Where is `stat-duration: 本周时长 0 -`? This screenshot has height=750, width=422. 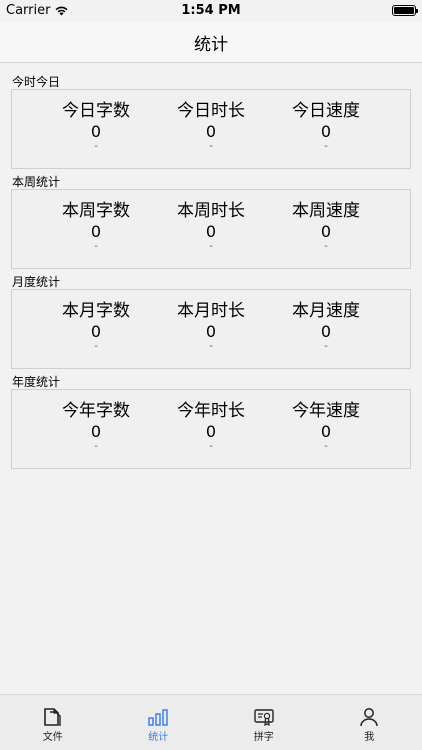 stat-duration: 本周时长 0 - is located at coordinates (211, 226).